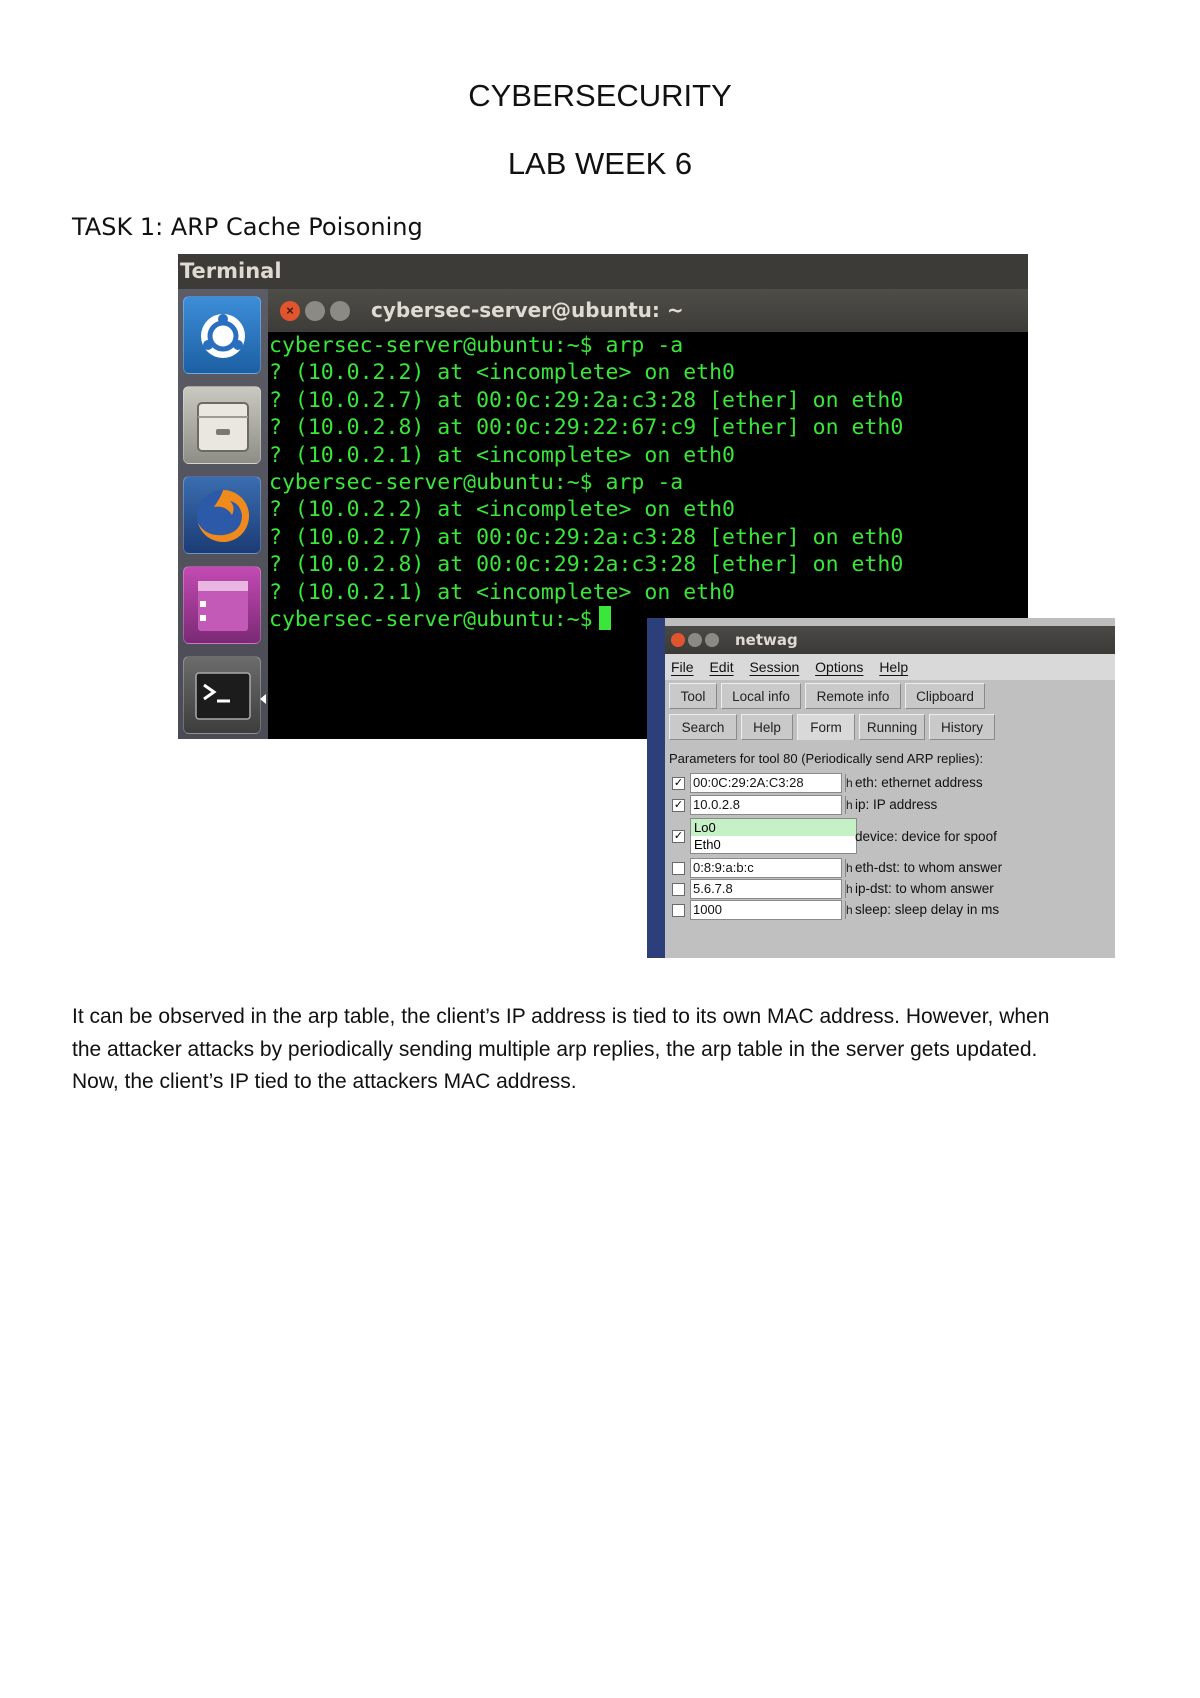 The image size is (1200, 1698). I want to click on eth-address-field: 00:0C:29:2A:C3:28, so click(766, 783).